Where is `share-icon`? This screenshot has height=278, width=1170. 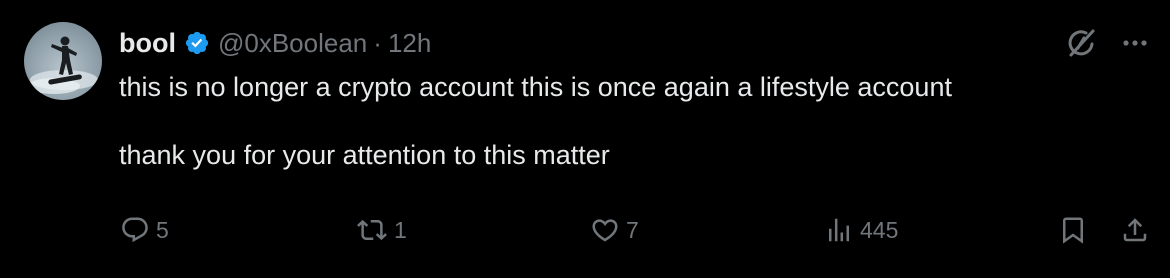 share-icon is located at coordinates (1135, 230).